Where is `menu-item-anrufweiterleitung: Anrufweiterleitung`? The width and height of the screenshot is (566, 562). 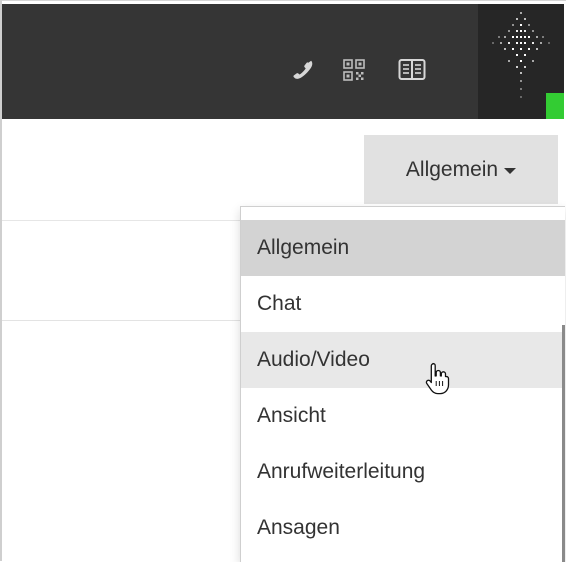
menu-item-anrufweiterleitung: Anrufweiterleitung is located at coordinates (403, 472).